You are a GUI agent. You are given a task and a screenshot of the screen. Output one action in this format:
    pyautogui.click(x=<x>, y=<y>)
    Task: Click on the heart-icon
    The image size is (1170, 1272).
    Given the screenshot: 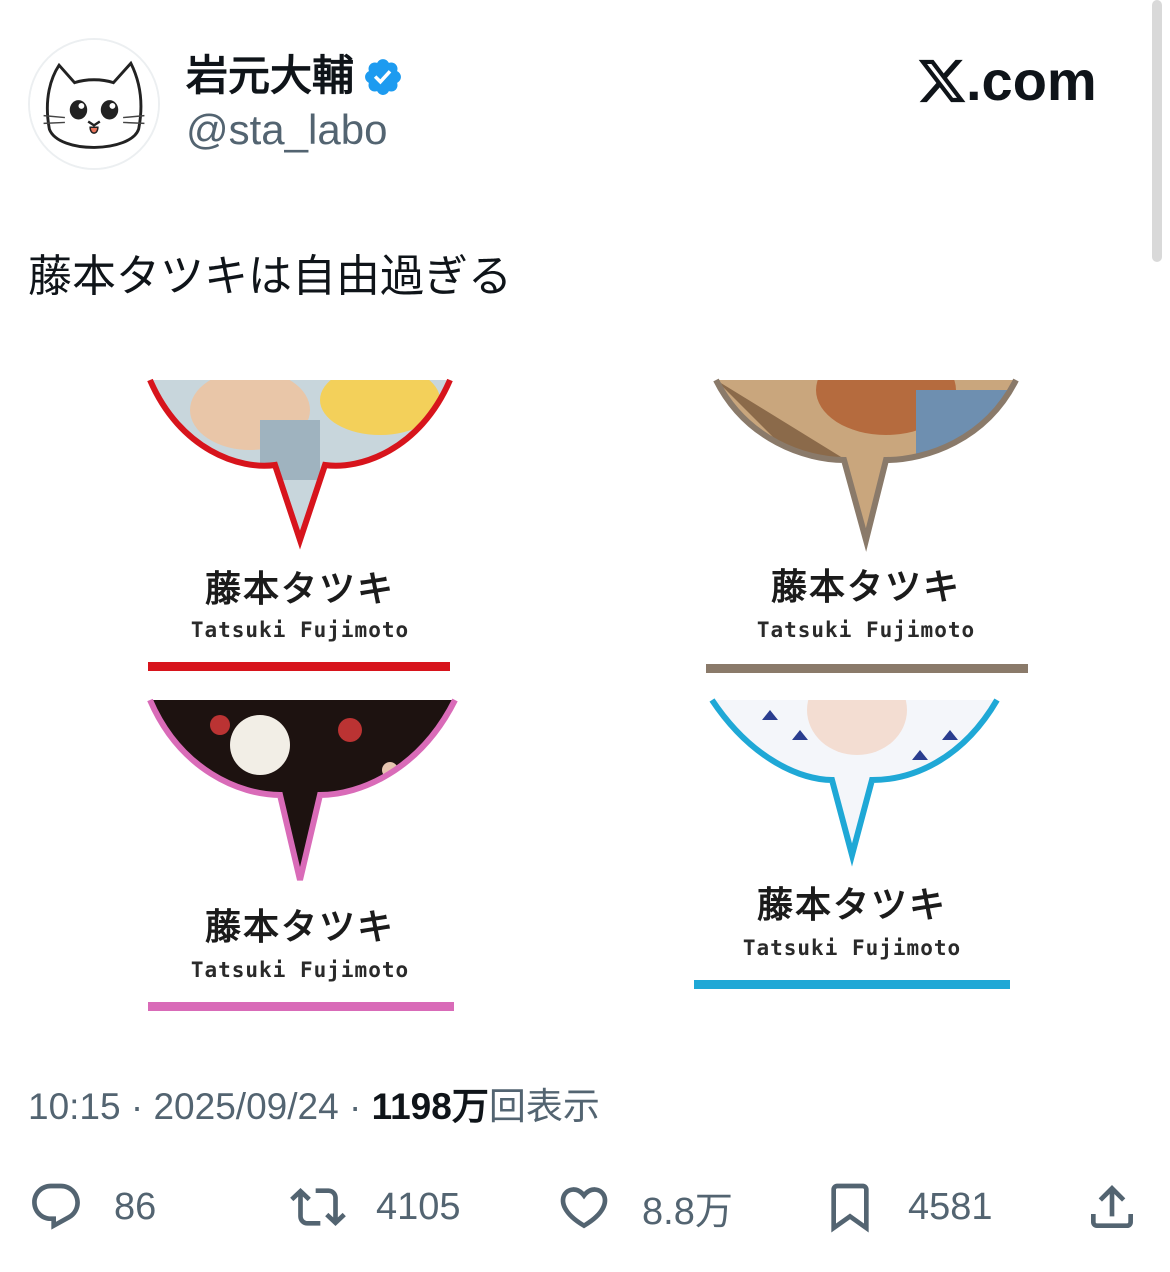 What is the action you would take?
    pyautogui.click(x=584, y=1208)
    